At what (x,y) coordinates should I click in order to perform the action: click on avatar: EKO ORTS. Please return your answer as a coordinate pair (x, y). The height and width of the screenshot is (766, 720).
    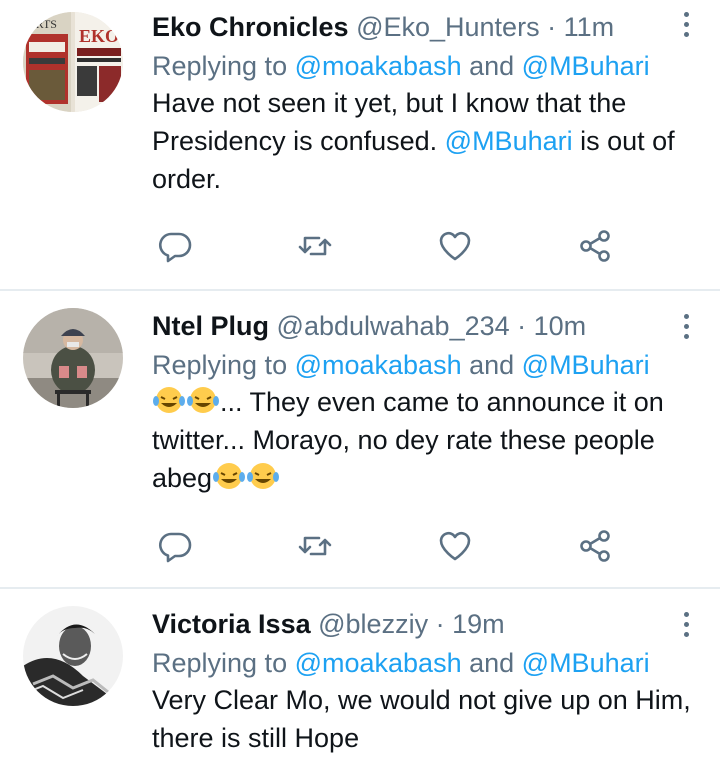
    Looking at the image, I should click on (73, 62).